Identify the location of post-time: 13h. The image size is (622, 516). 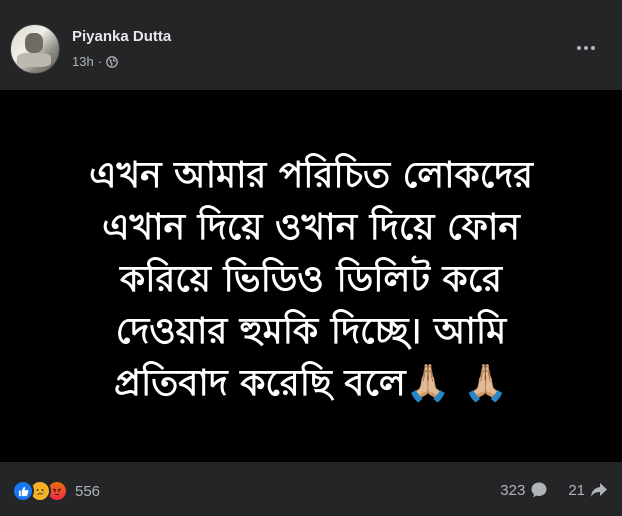
(83, 61).